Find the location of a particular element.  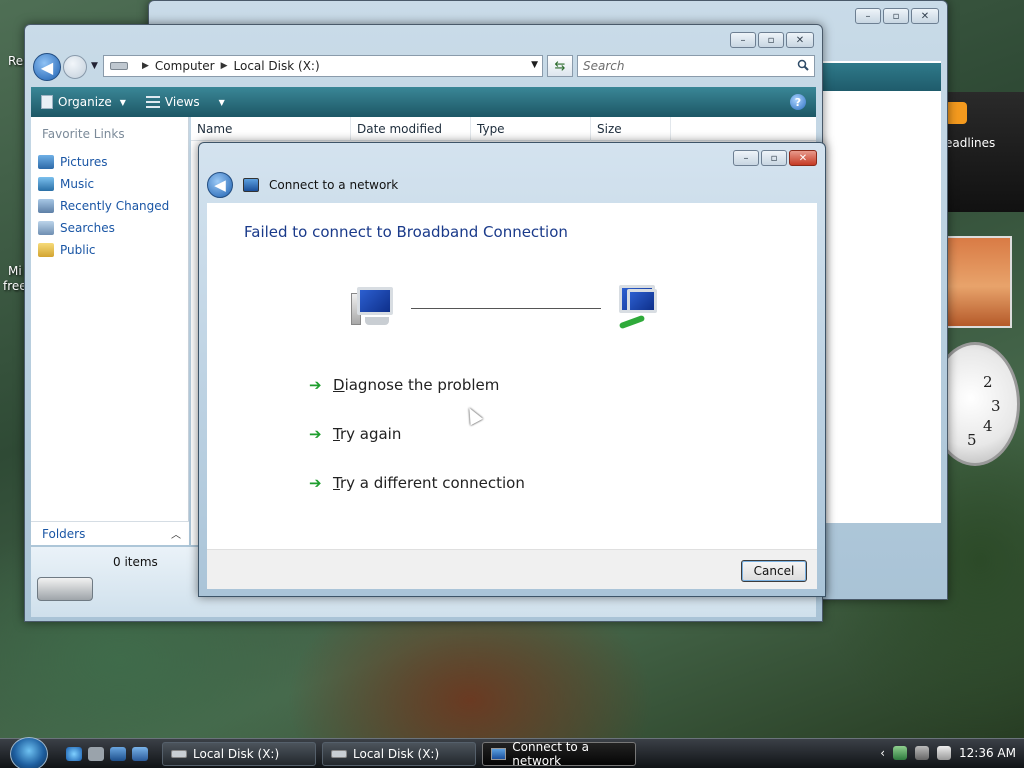

clock-number: 3 is located at coordinates (996, 406).